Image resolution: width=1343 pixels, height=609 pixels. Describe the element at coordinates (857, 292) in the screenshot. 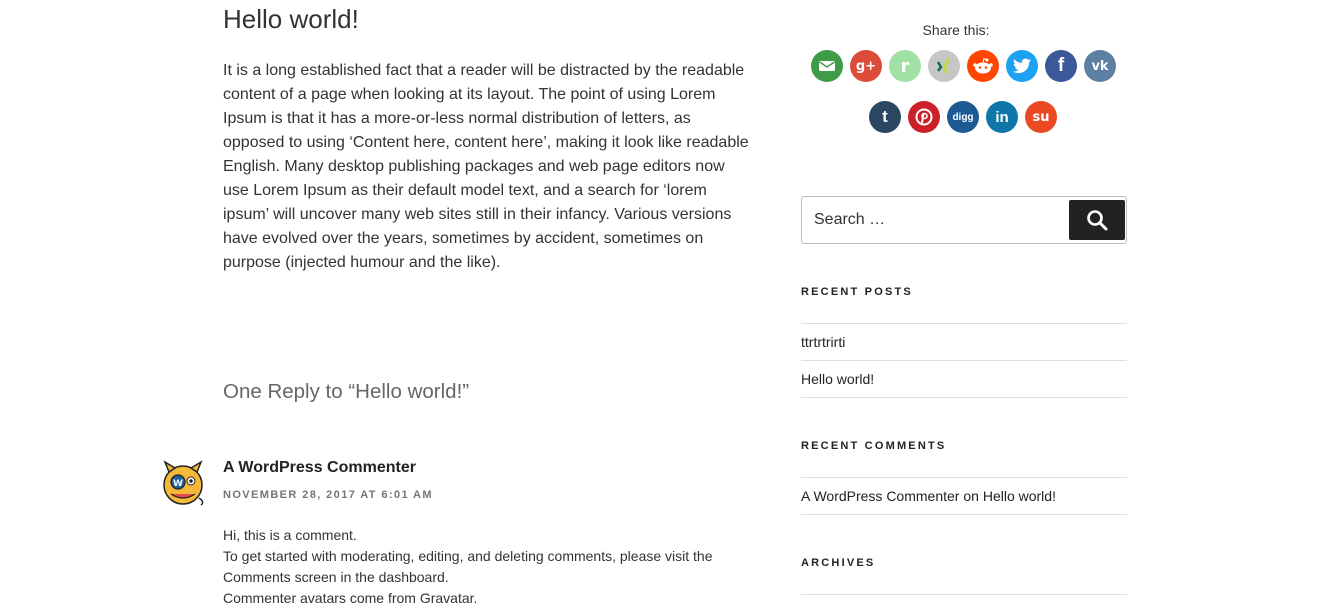

I see `recent-posts-title: Recent Posts` at that location.